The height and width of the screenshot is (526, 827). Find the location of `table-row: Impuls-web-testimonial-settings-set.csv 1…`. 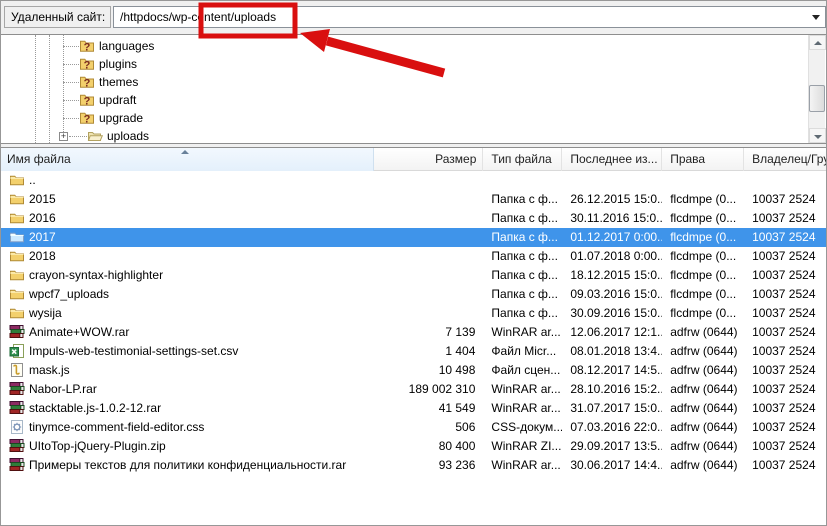

table-row: Impuls-web-testimonial-settings-set.csv 1… is located at coordinates (413, 351).